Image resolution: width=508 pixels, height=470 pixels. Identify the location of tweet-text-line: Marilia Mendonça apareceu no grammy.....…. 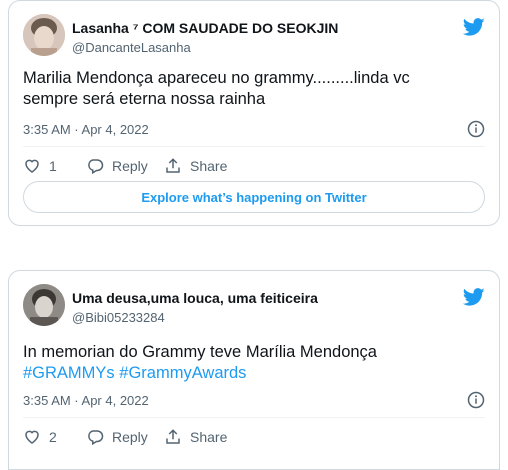
(216, 78).